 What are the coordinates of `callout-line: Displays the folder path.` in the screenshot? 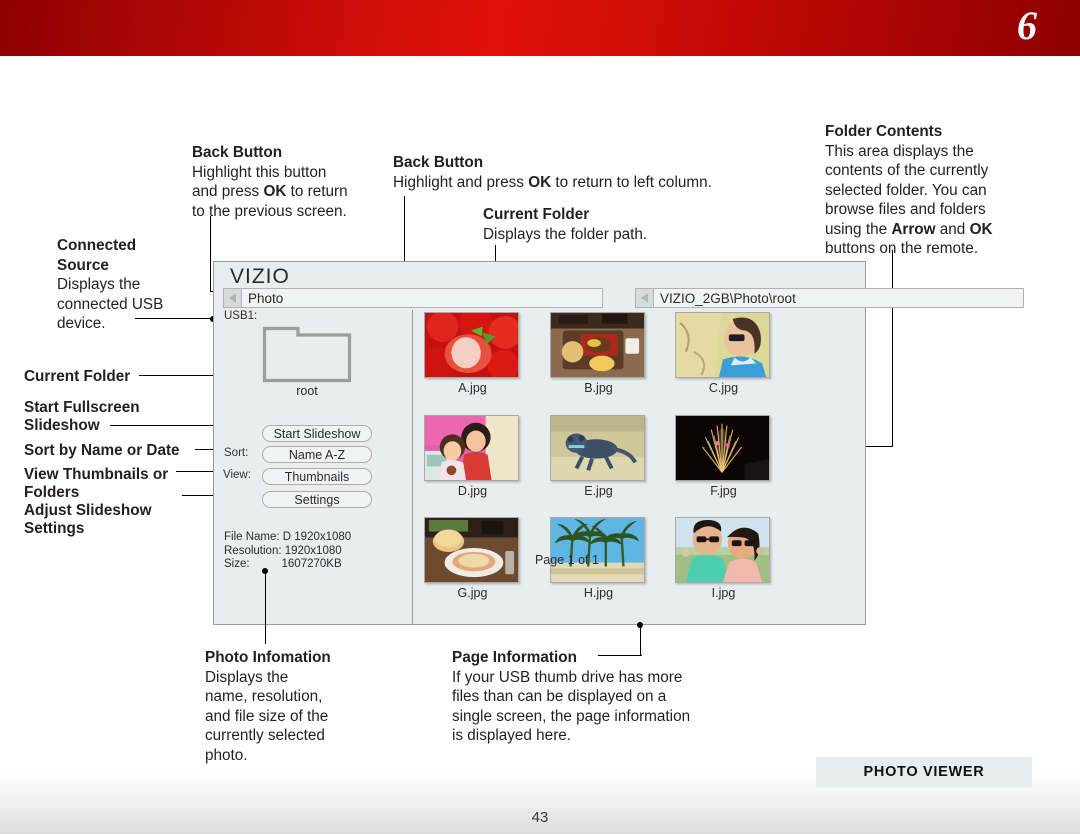 It's located at (565, 234).